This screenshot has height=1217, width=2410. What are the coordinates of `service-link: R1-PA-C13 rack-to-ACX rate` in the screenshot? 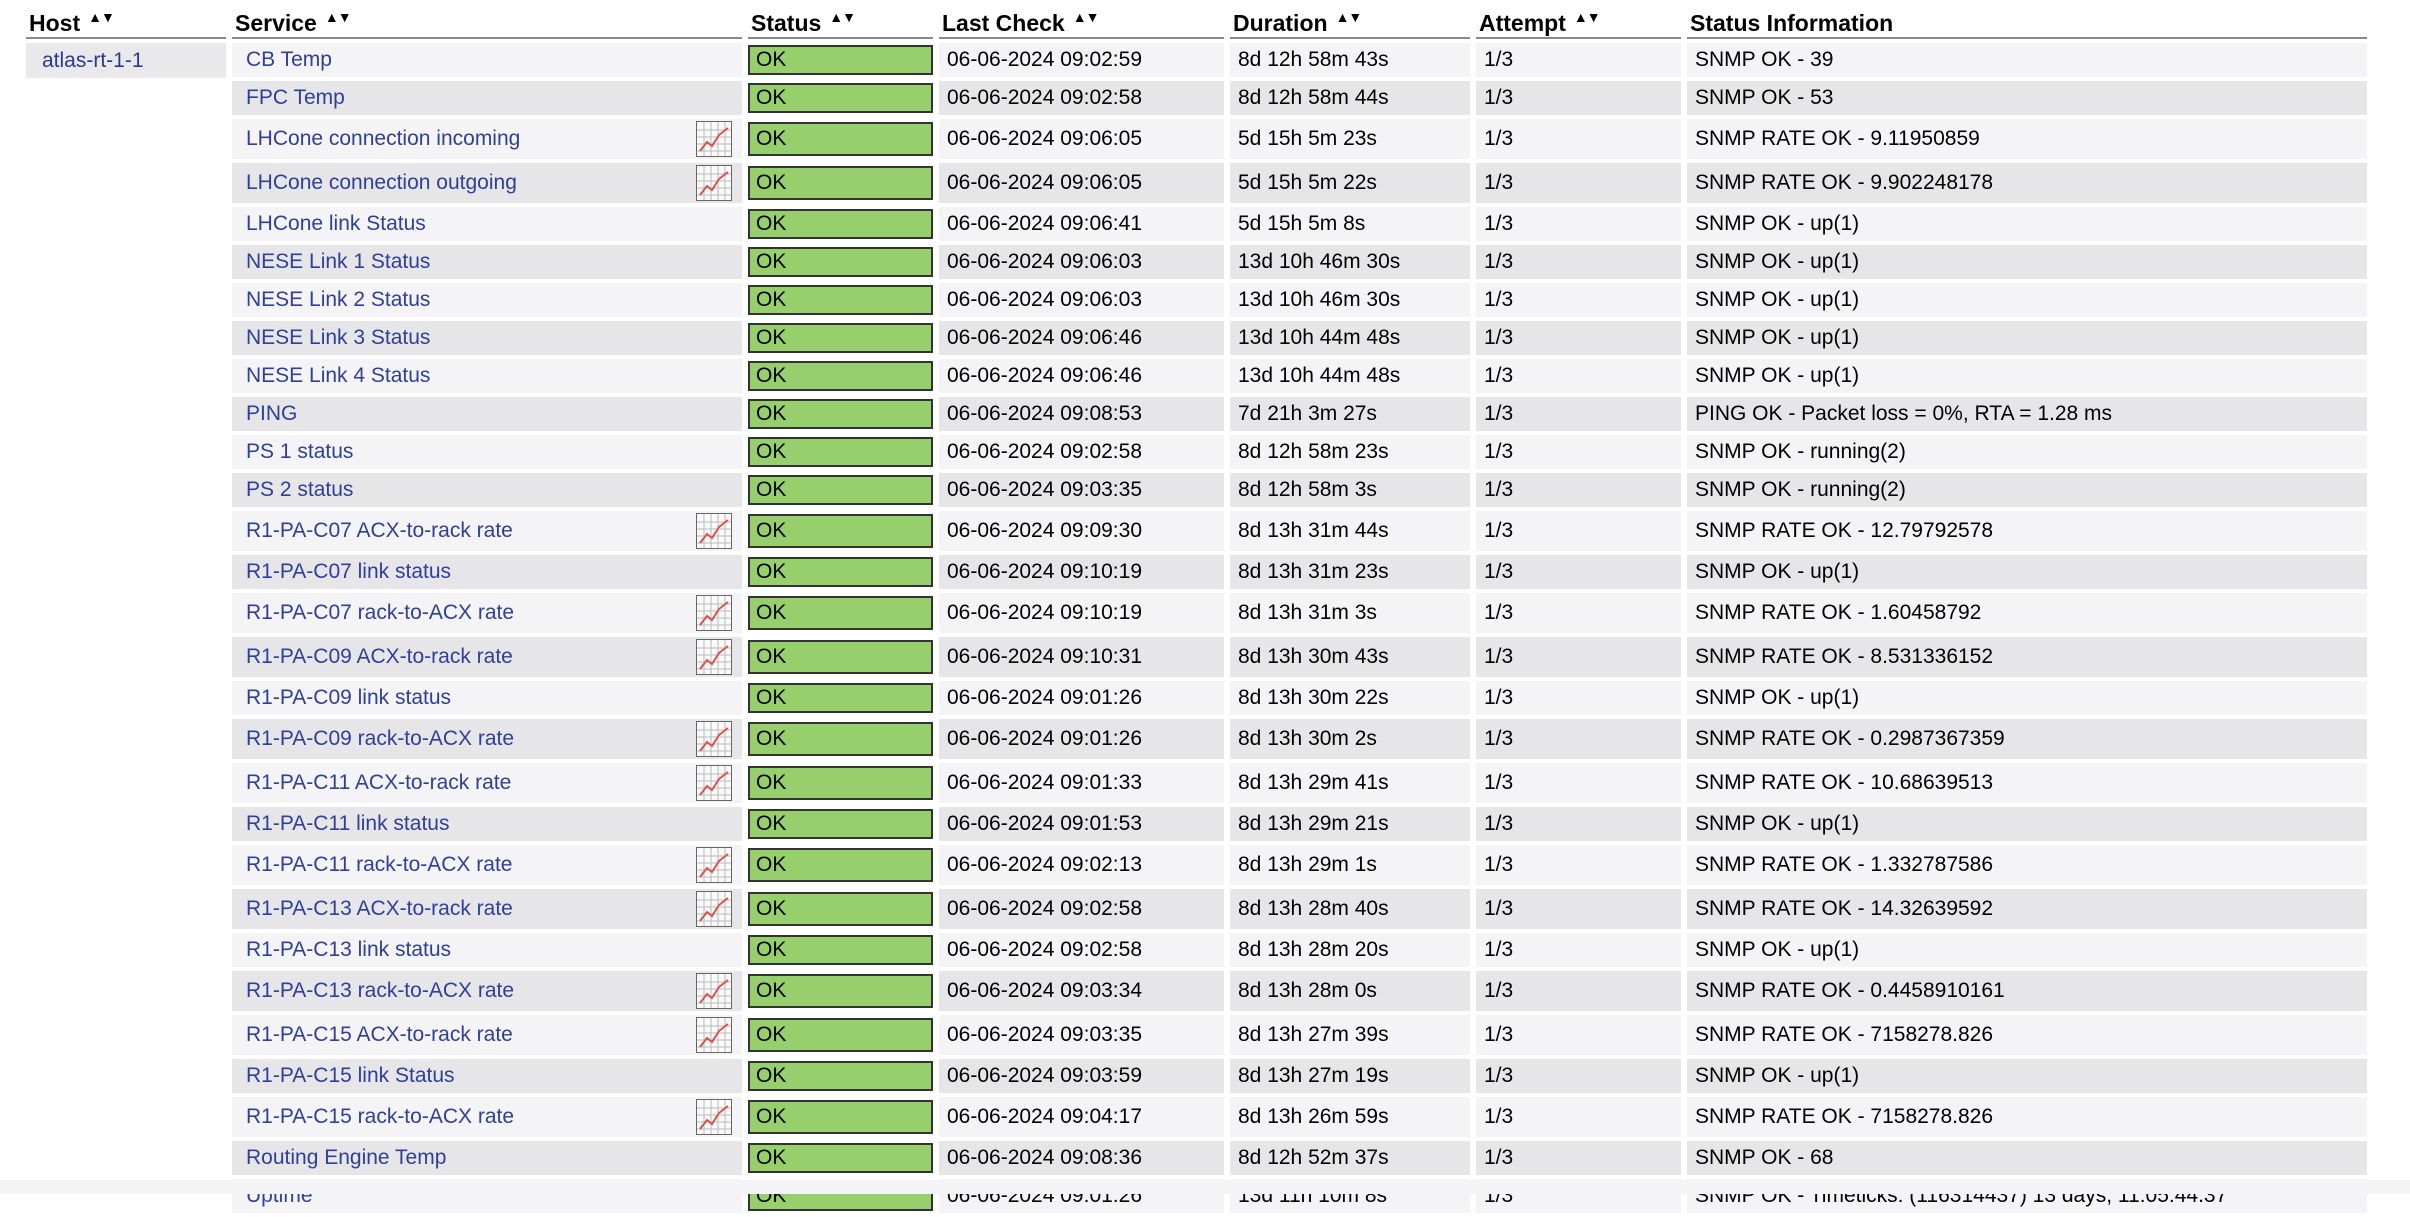 It's located at (380, 990).